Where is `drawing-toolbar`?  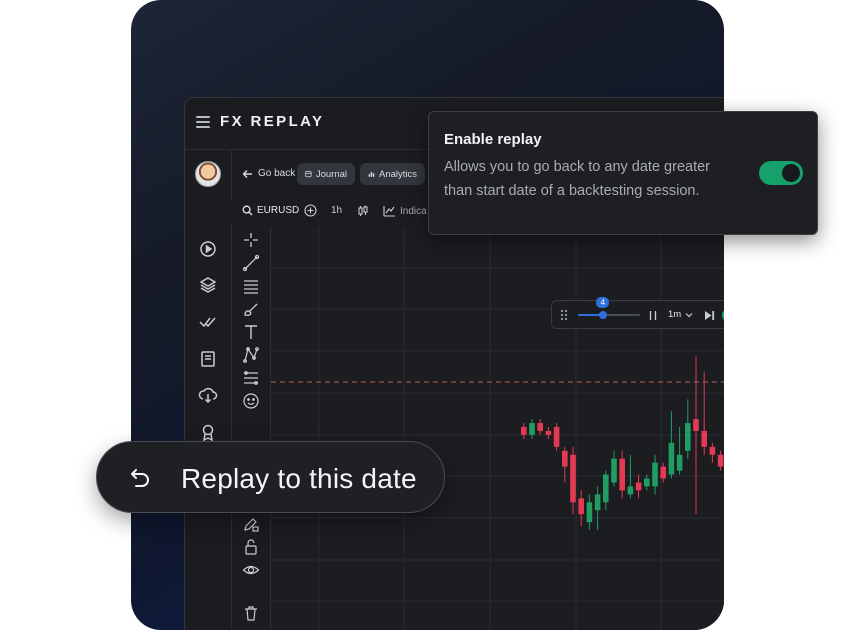 drawing-toolbar is located at coordinates (251, 428).